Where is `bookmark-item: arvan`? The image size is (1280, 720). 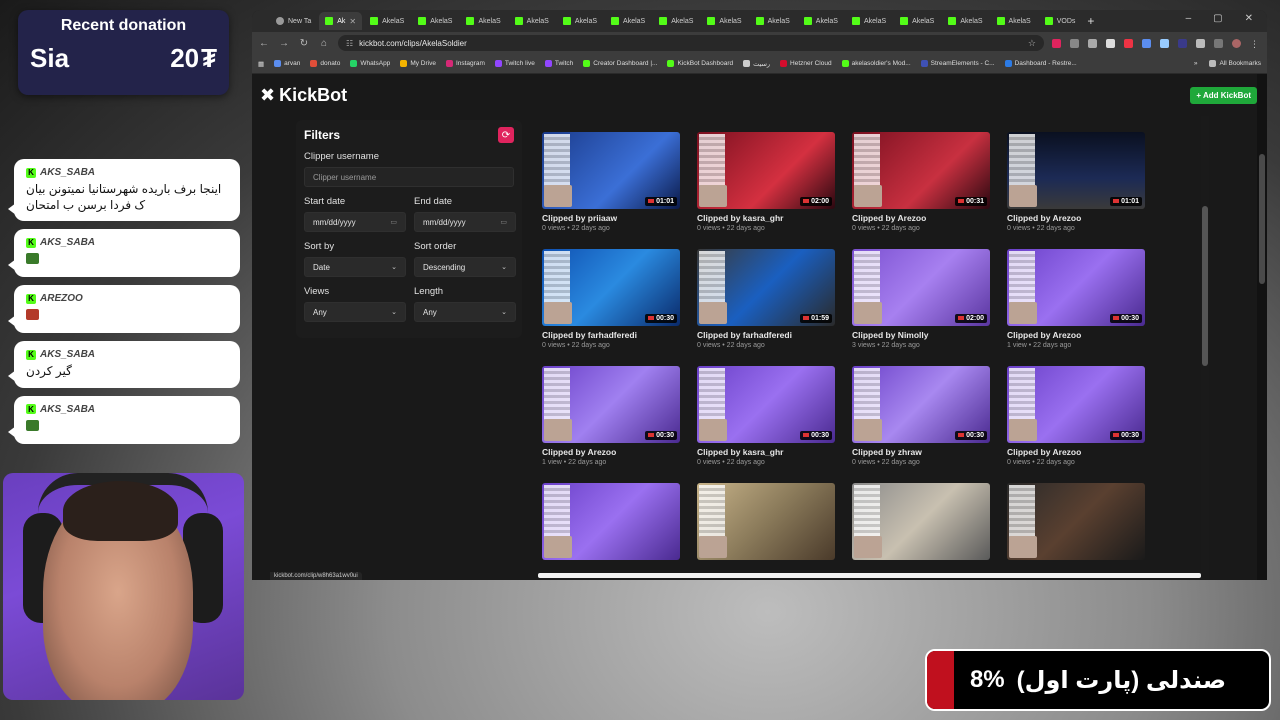 bookmark-item: arvan is located at coordinates (287, 63).